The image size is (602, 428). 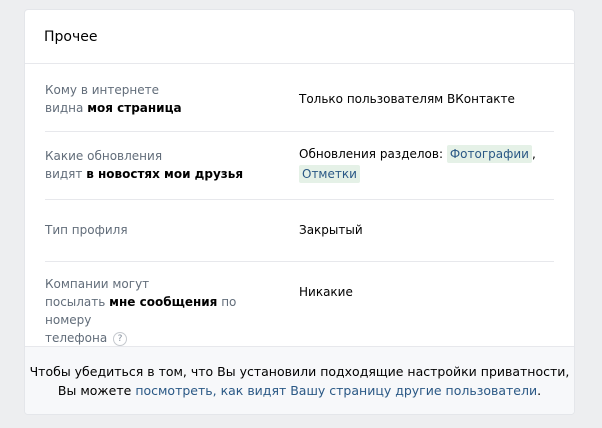 I want to click on setting-value: Никакие, so click(x=326, y=292).